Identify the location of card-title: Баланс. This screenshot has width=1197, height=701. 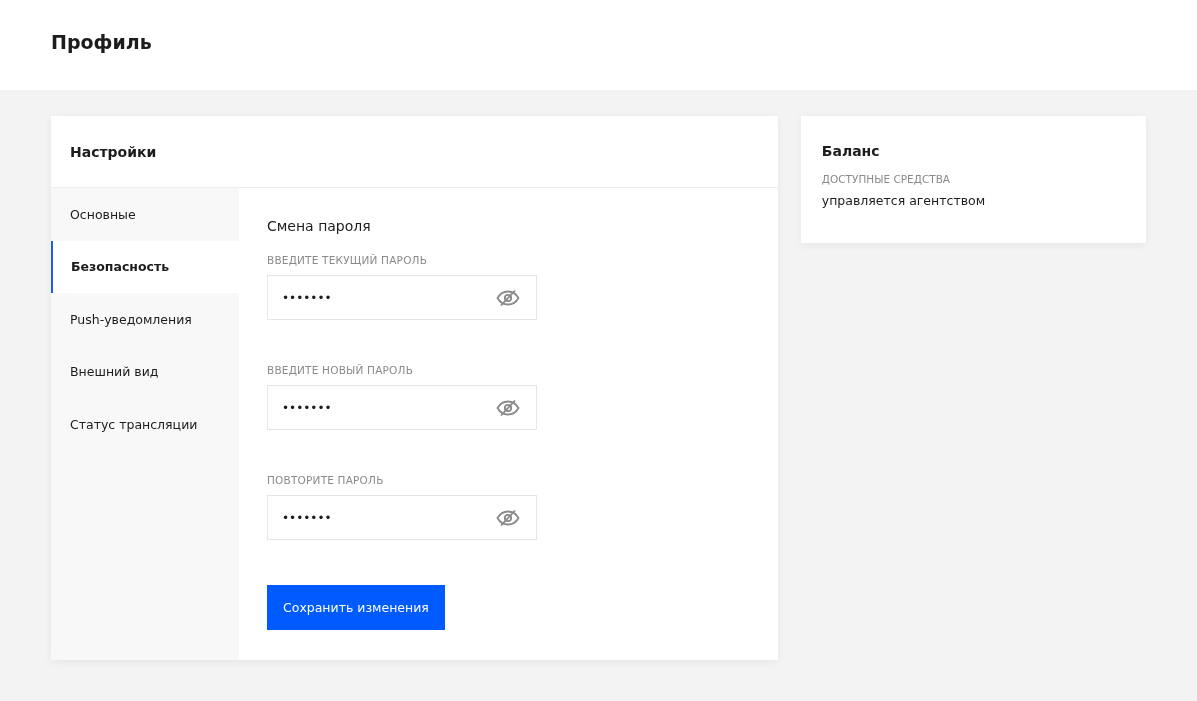
(851, 151).